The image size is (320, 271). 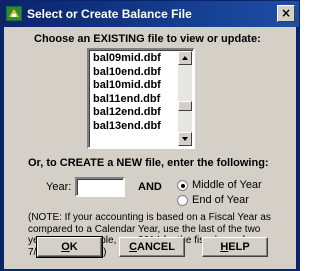 I want to click on list-scrollbar, so click(x=185, y=98).